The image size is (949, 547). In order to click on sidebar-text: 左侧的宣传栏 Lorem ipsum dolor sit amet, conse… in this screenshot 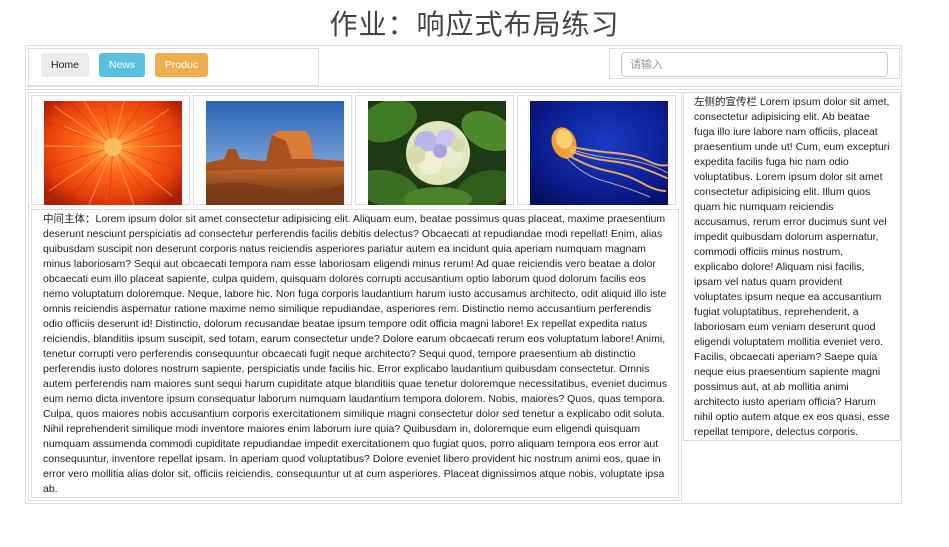, I will do `click(792, 267)`.